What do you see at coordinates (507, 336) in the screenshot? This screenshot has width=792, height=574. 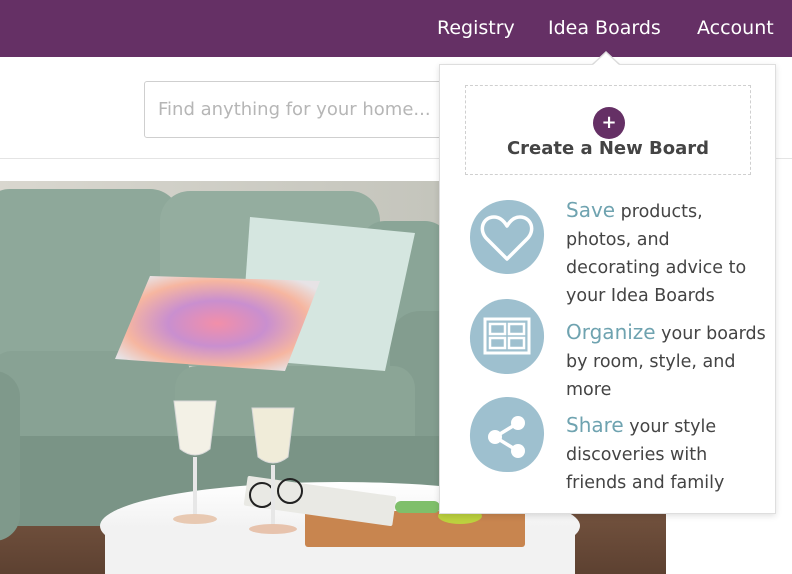 I see `grid-icon` at bounding box center [507, 336].